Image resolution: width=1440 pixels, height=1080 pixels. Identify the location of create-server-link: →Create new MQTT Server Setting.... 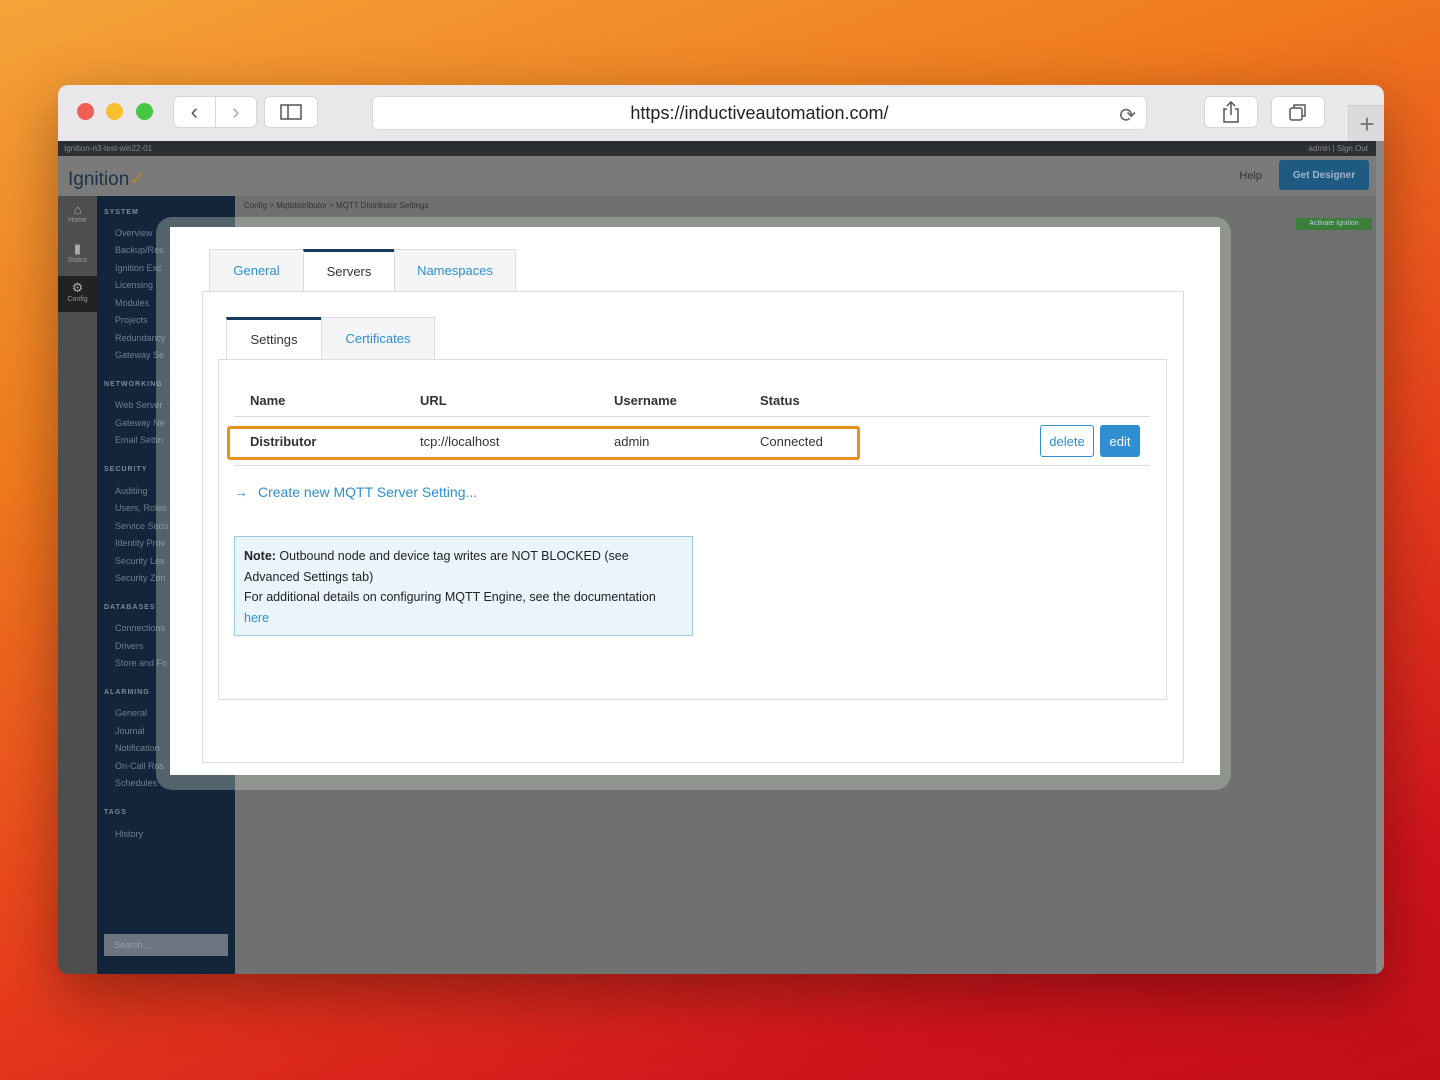
(355, 492).